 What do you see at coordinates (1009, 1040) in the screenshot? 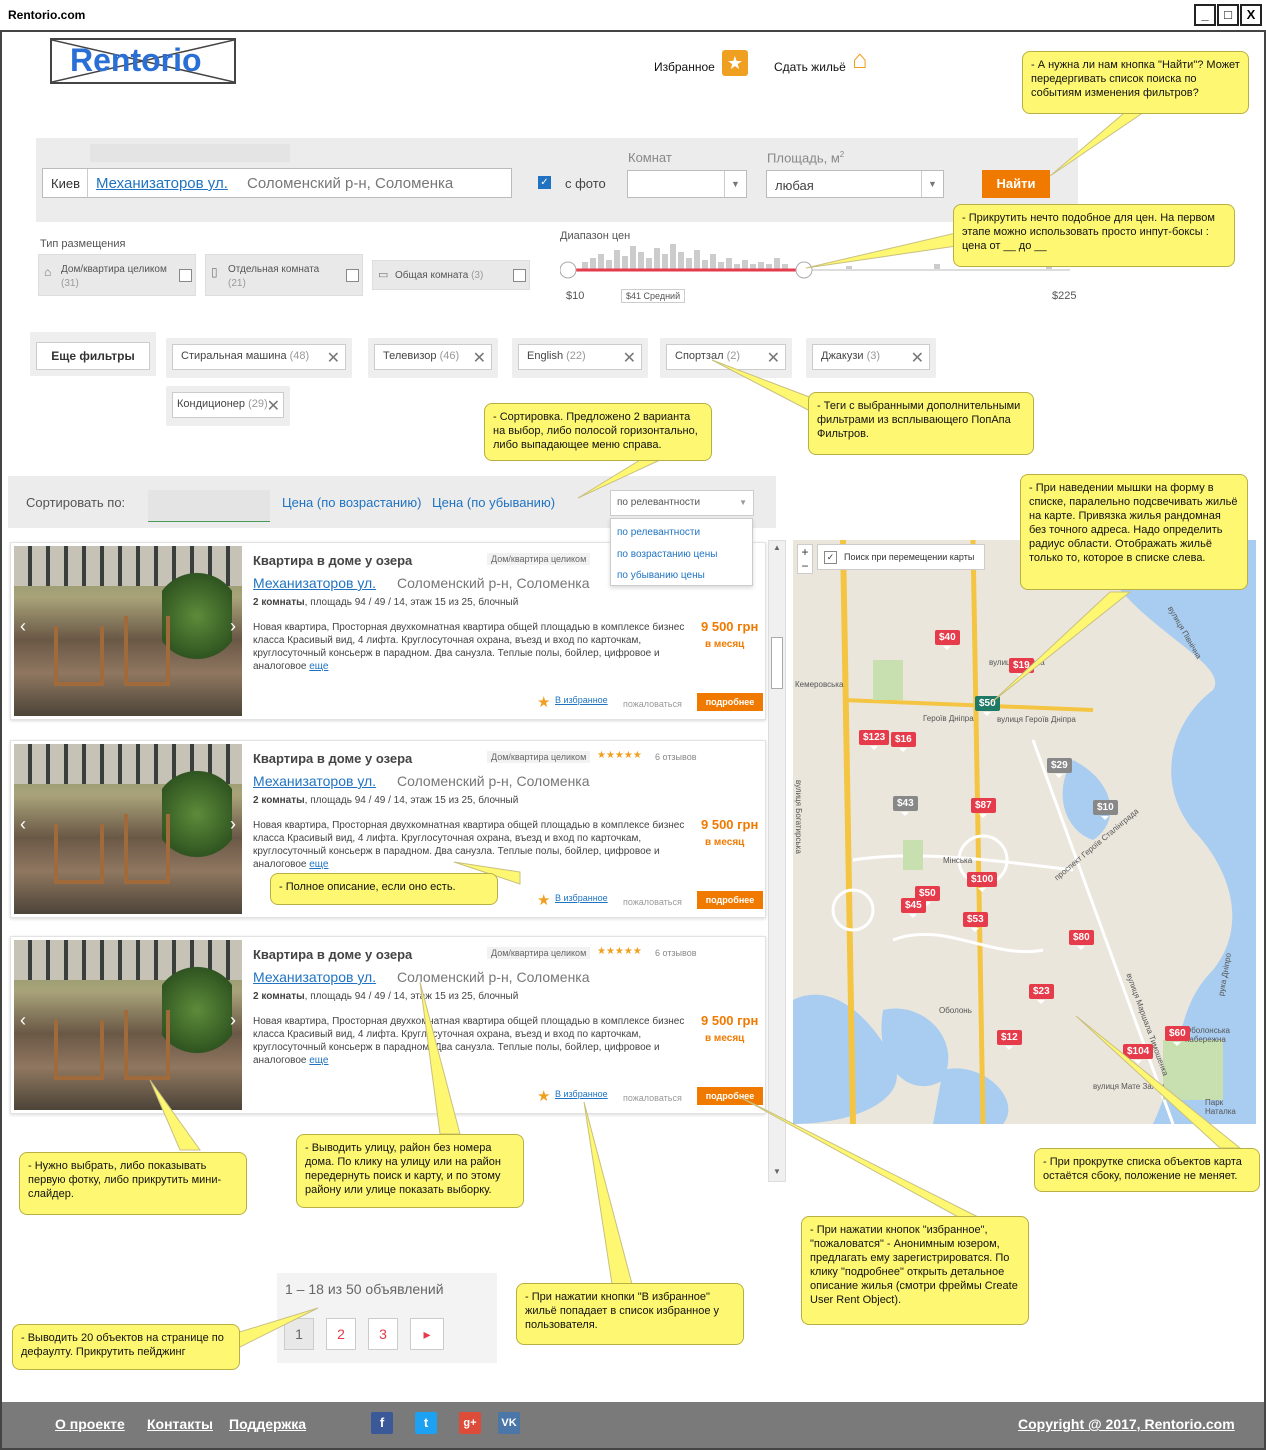
I see `map-pin: $12` at bounding box center [1009, 1040].